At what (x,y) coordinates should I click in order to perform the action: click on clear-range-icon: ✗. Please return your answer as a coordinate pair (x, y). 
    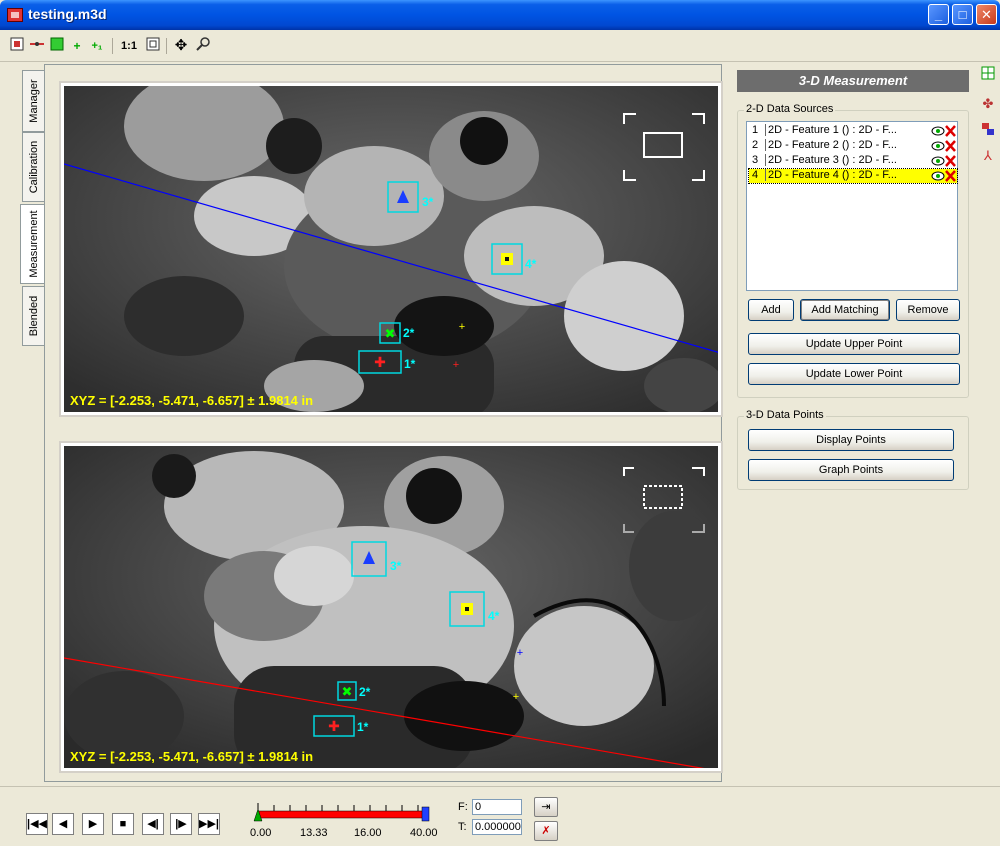
    Looking at the image, I should click on (546, 831).